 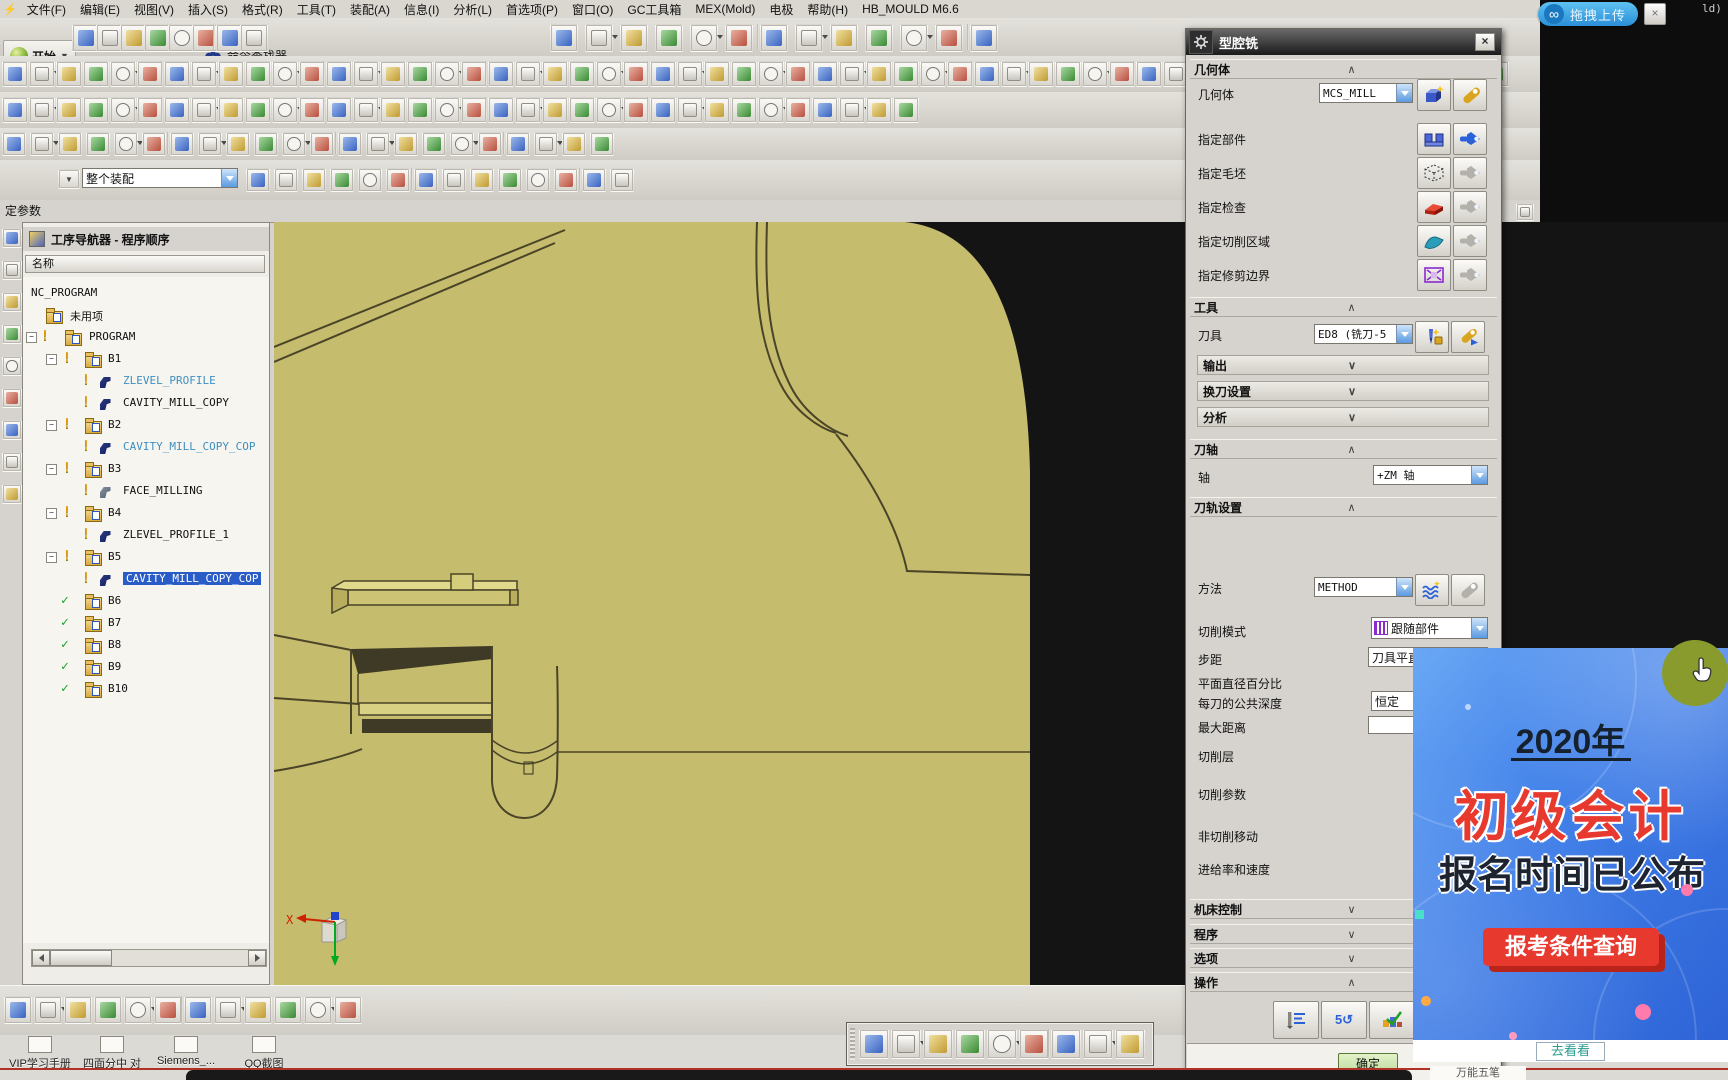 What do you see at coordinates (1588, 14) in the screenshot?
I see `upload-button: ∞ 拖拽上传` at bounding box center [1588, 14].